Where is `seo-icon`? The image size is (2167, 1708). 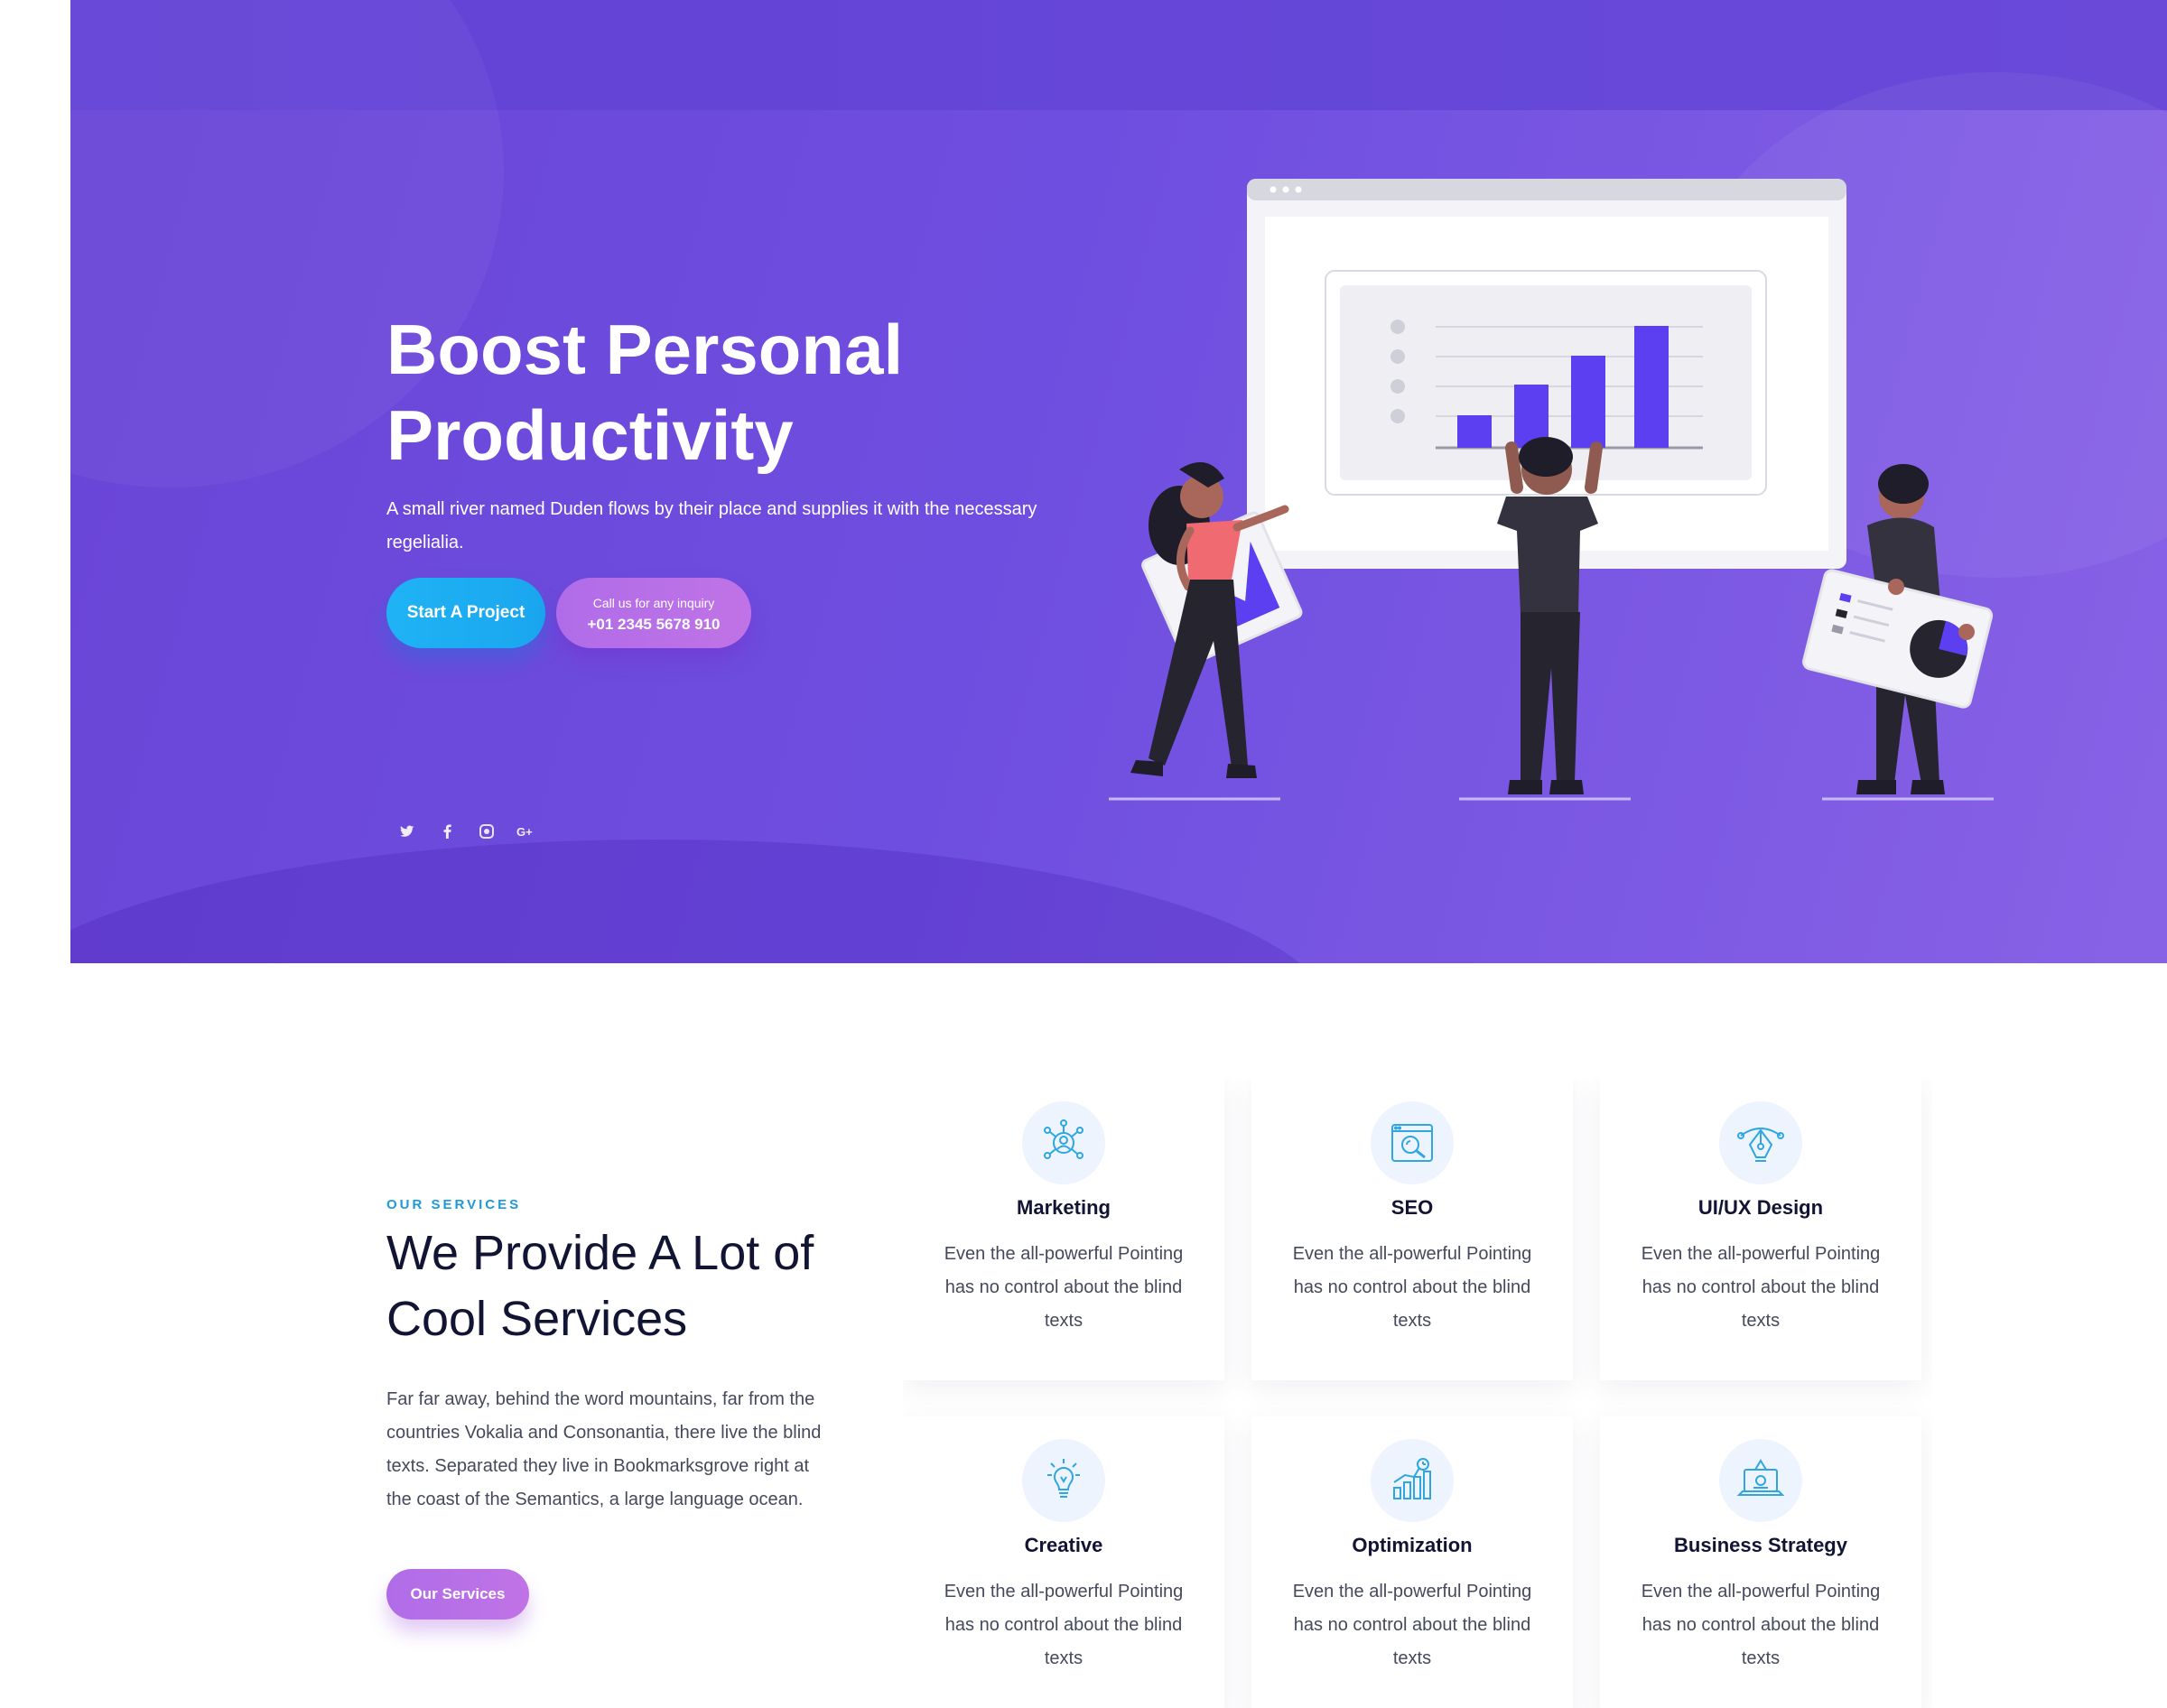 seo-icon is located at coordinates (1412, 1142).